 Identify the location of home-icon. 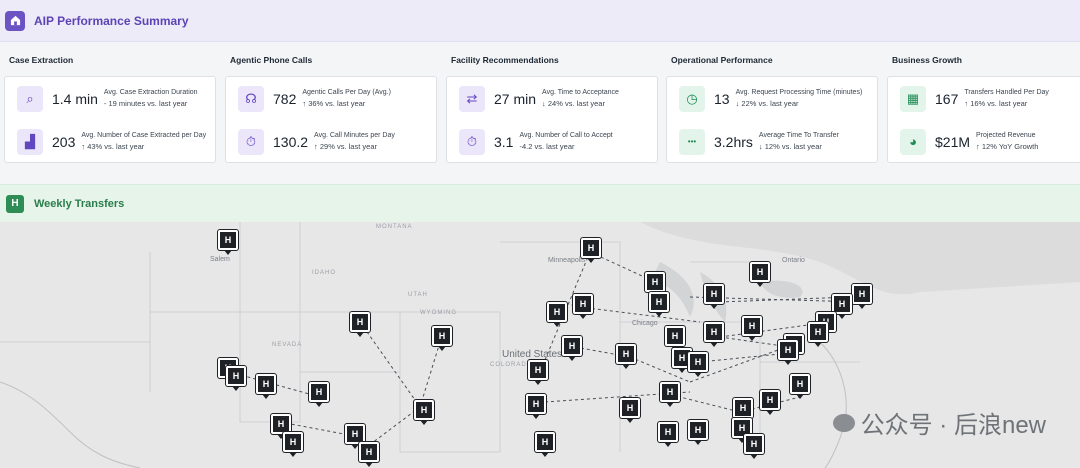
(15, 20).